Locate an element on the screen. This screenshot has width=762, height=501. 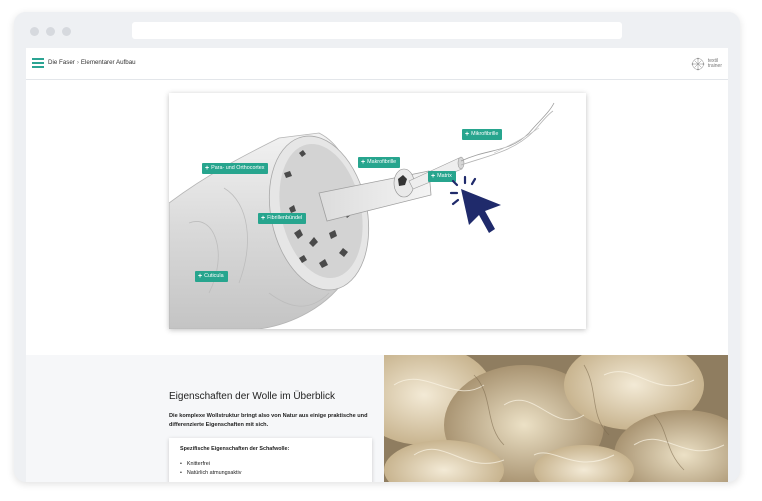
browser-chrome is located at coordinates (377, 30).